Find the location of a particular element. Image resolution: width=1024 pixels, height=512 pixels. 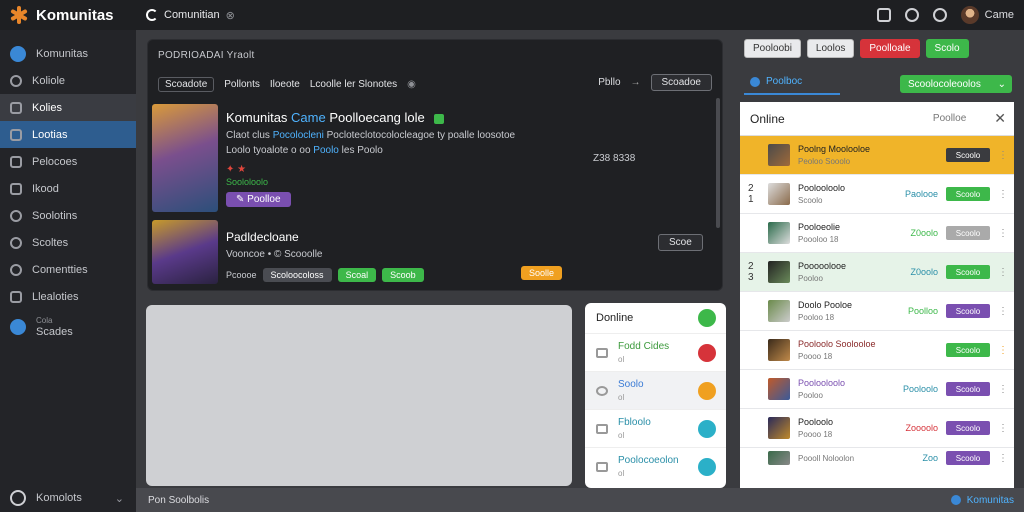

close-icon: ✕ is located at coordinates (1000, 118).